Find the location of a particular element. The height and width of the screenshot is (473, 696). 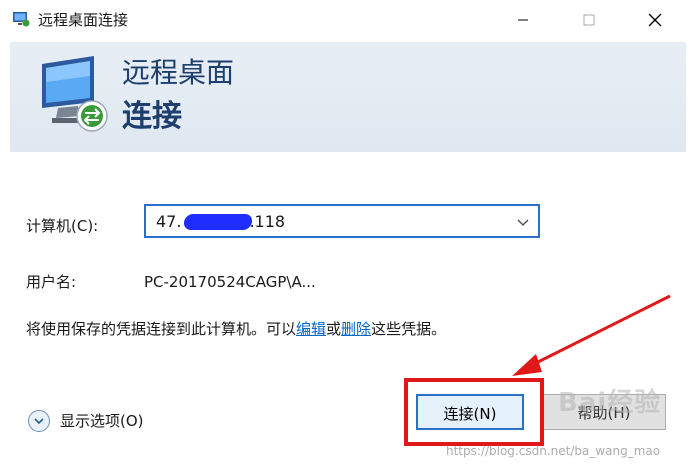

saved-credentials-note: 将使用保存的凭据连接到此计算机。可以编辑或删除这些凭据。 is located at coordinates (236, 329).